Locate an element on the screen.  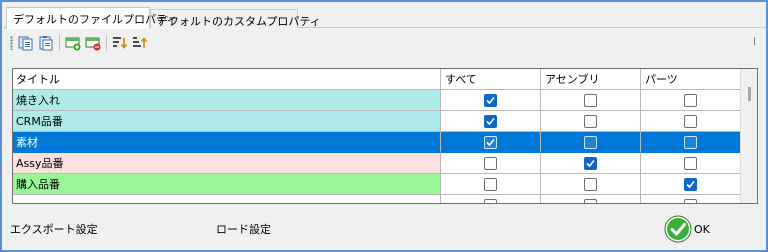
table-row: 素材 is located at coordinates (377, 142).